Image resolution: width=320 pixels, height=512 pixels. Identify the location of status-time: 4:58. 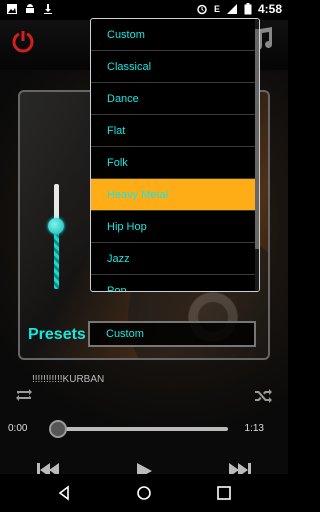
(269, 9).